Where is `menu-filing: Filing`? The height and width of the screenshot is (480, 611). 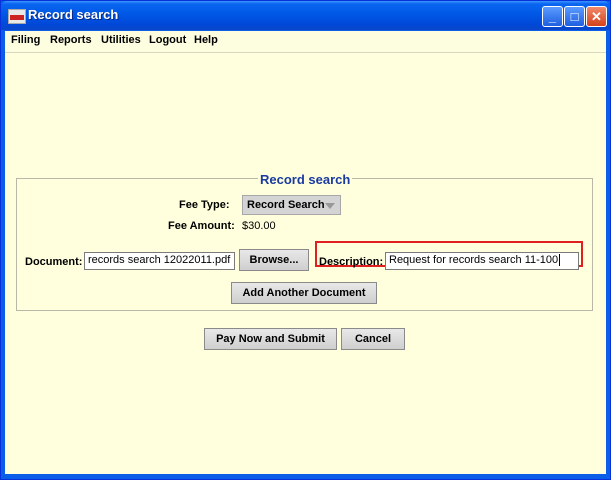 menu-filing: Filing is located at coordinates (25, 40).